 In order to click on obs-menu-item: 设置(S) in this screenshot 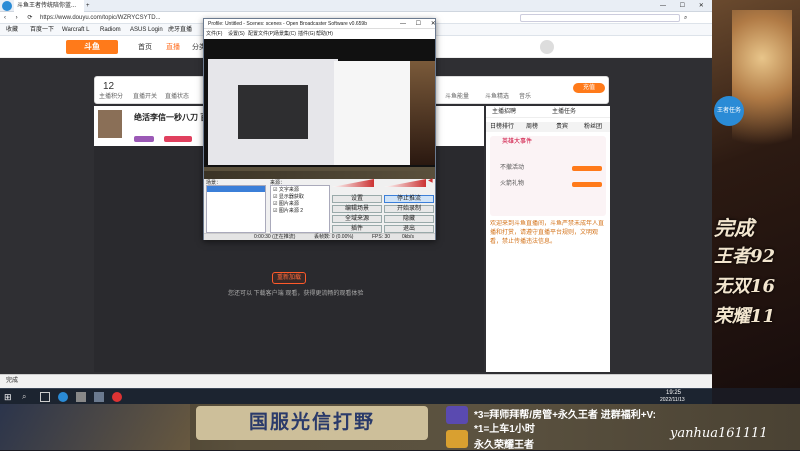, I will do `click(236, 34)`.